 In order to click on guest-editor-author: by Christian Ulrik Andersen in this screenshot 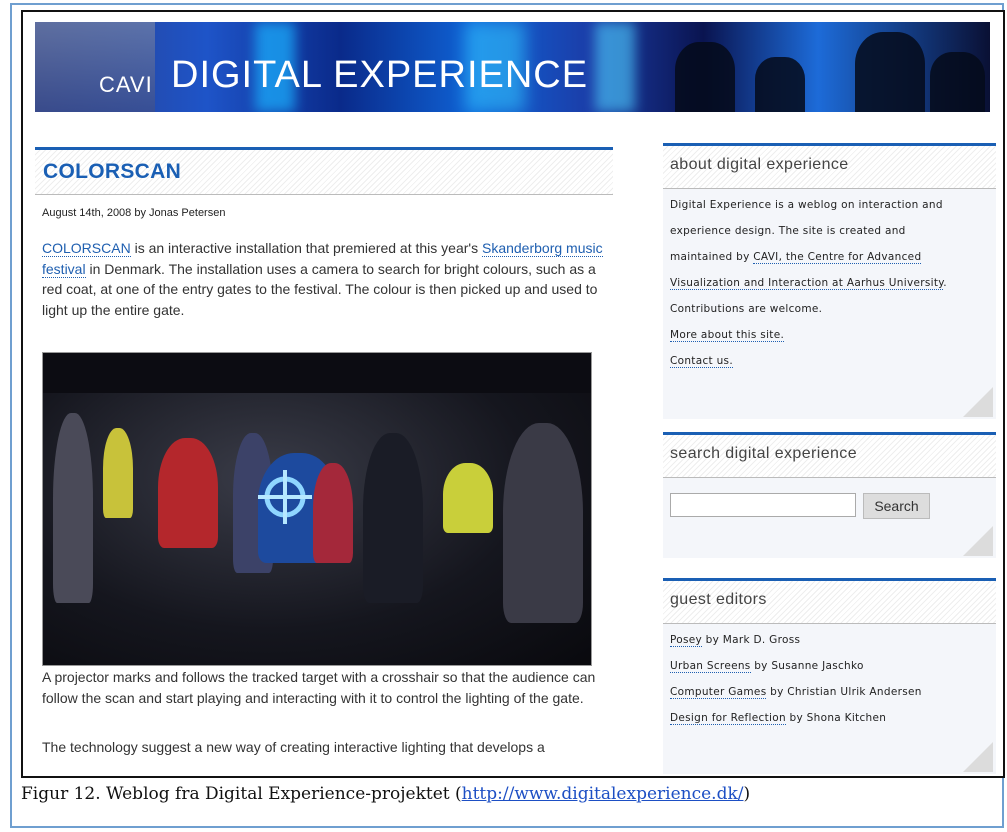, I will do `click(844, 692)`.